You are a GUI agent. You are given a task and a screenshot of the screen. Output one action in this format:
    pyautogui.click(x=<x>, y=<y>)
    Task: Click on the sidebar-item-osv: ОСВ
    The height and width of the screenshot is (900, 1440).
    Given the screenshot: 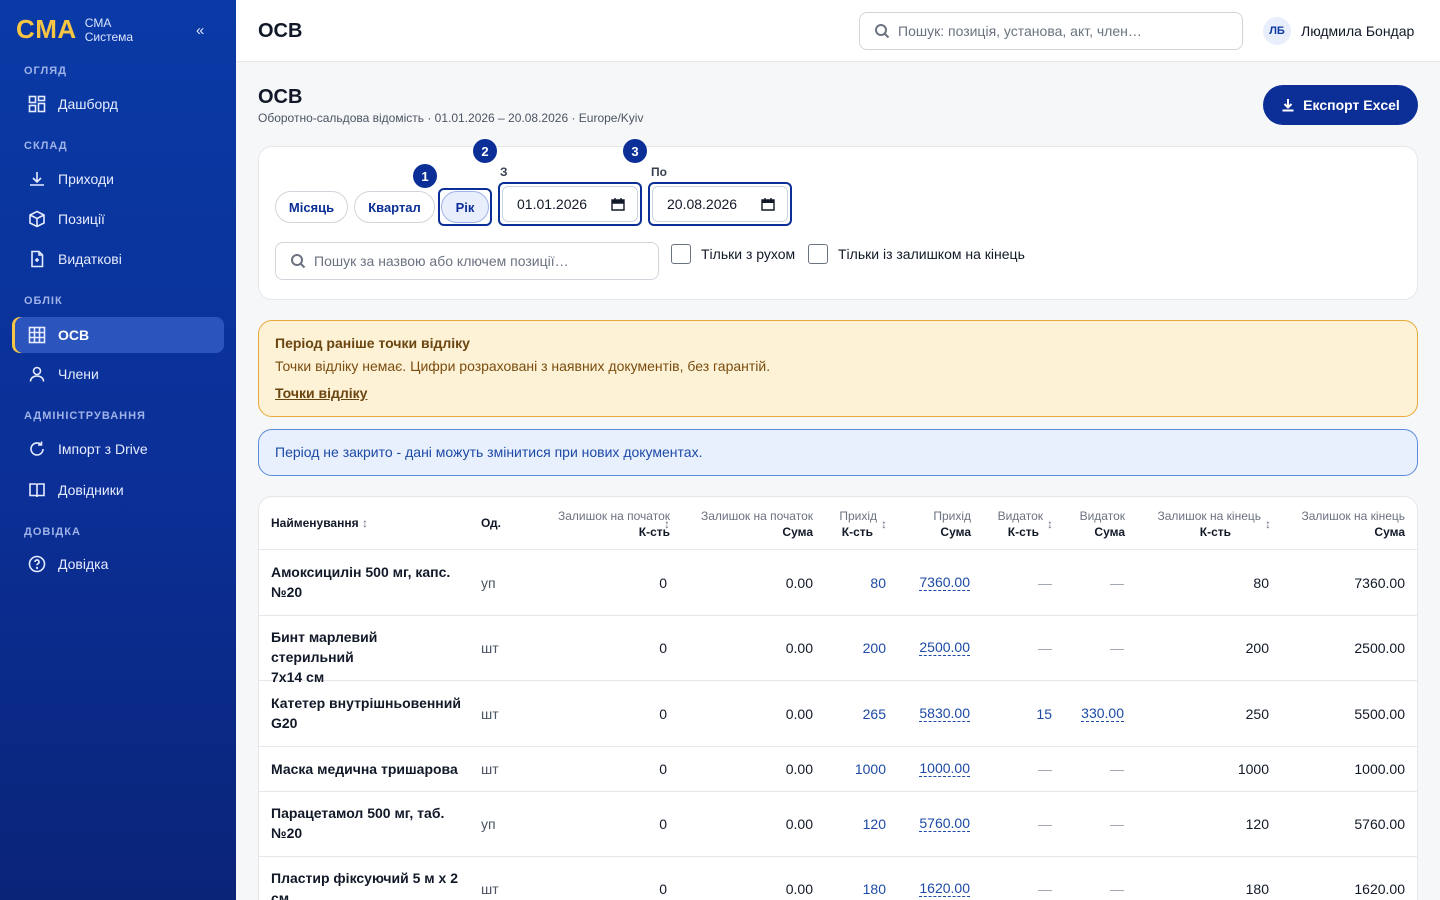 What is the action you would take?
    pyautogui.click(x=118, y=335)
    